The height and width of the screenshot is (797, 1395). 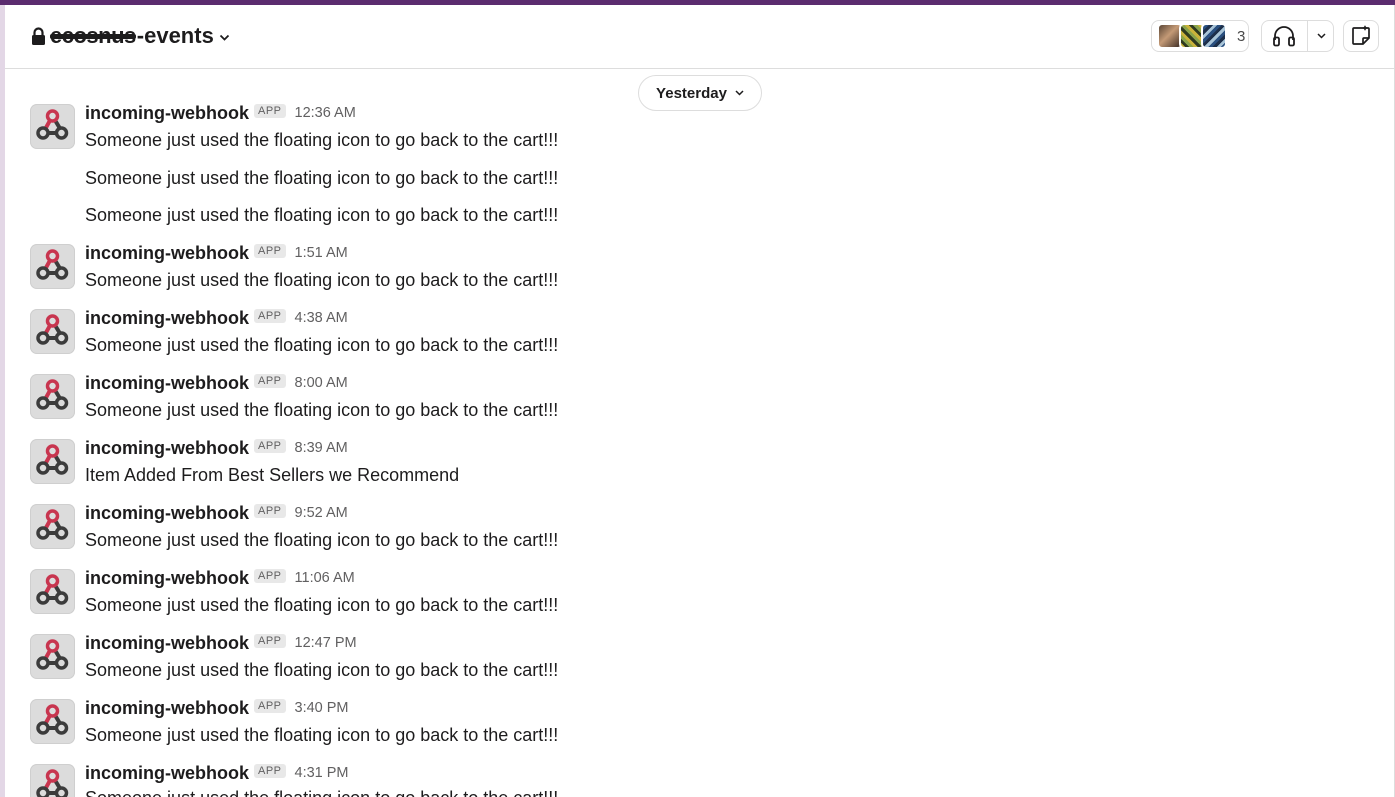 I want to click on date-divider-button: Yesterday, so click(x=700, y=93).